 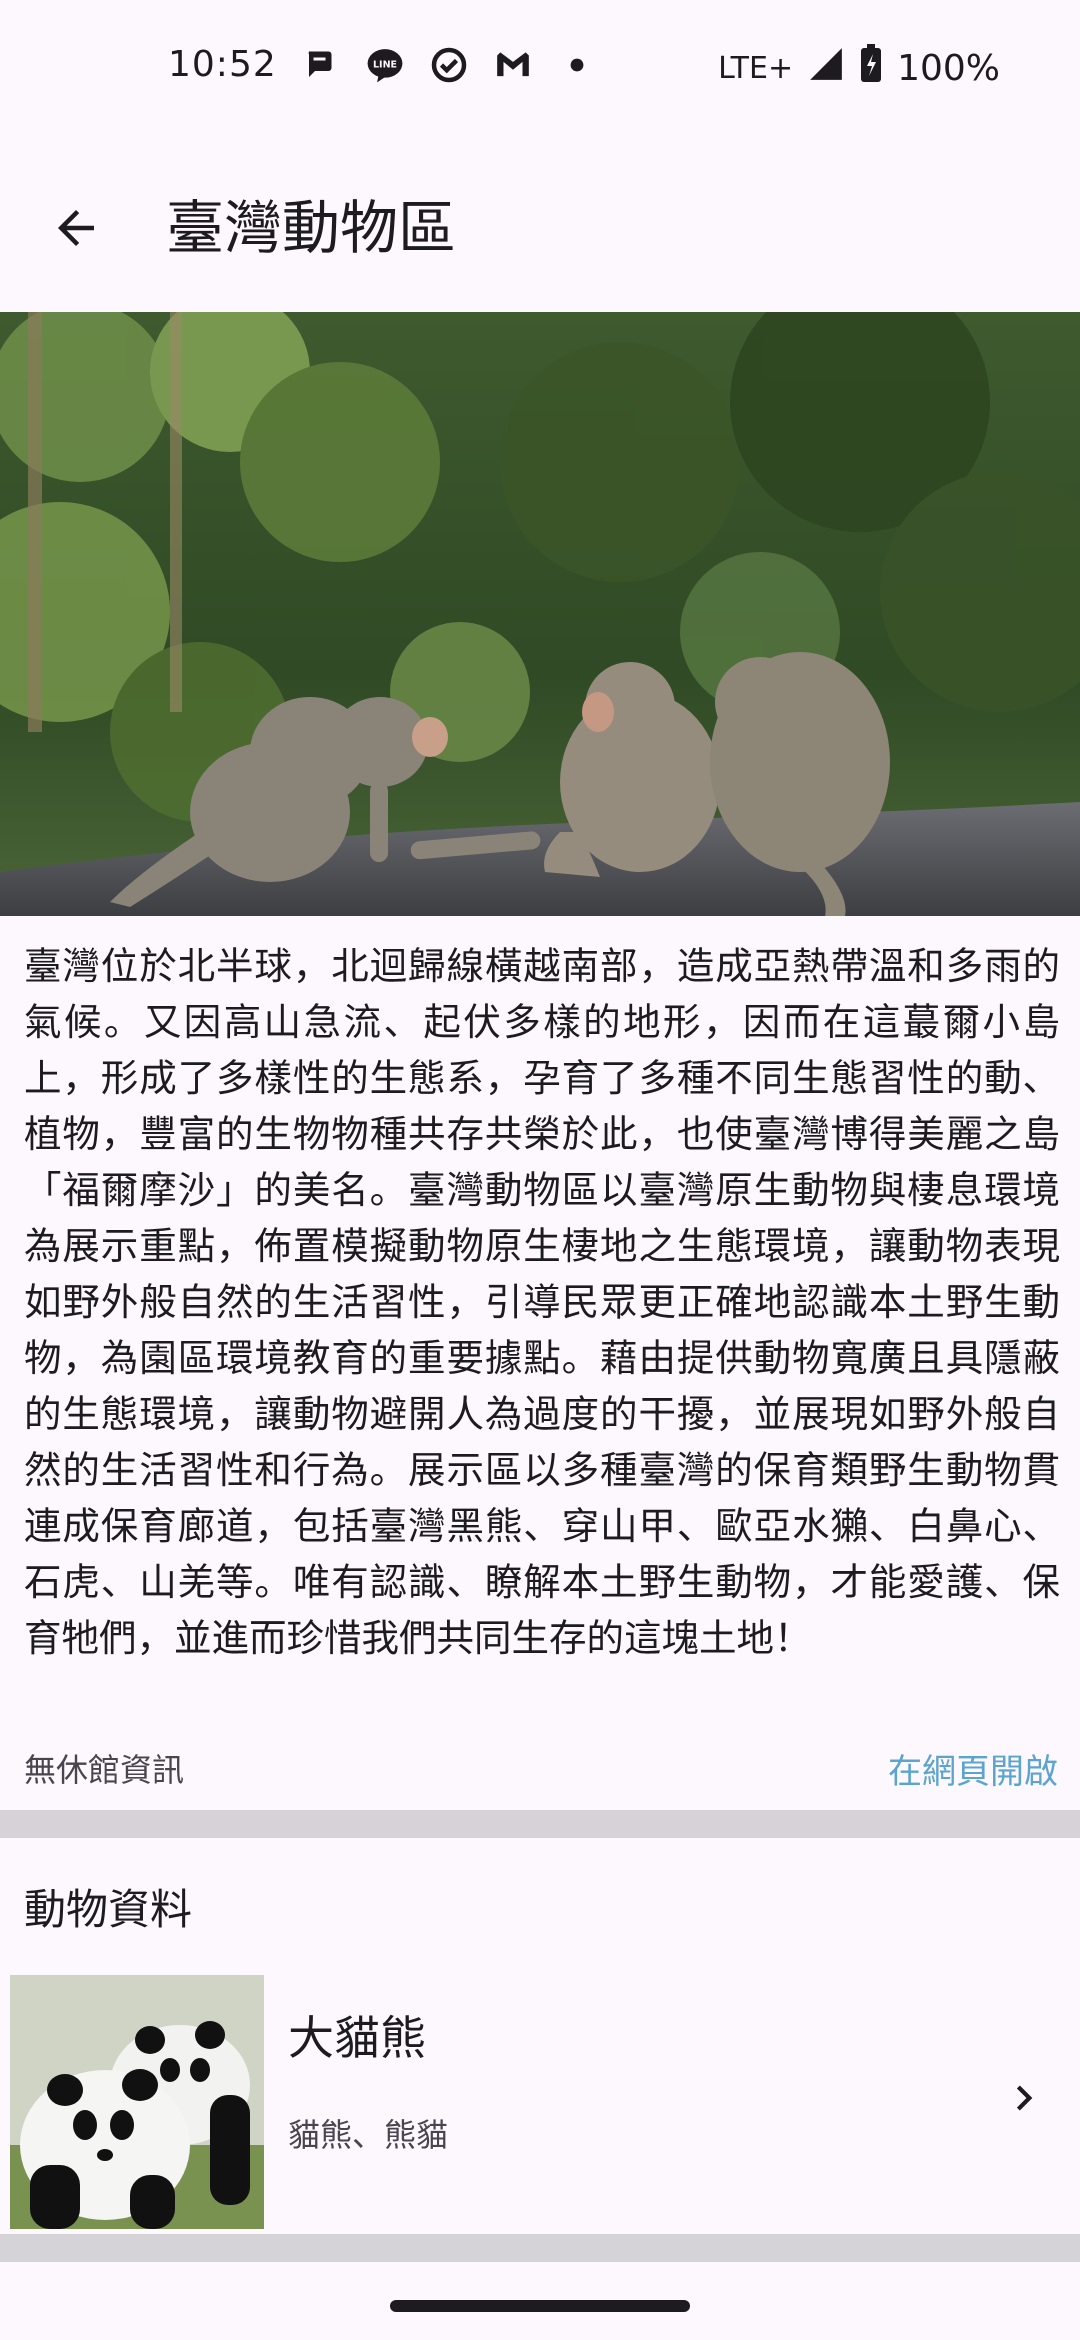 I want to click on animal-name: 大貓熊, so click(x=357, y=2038).